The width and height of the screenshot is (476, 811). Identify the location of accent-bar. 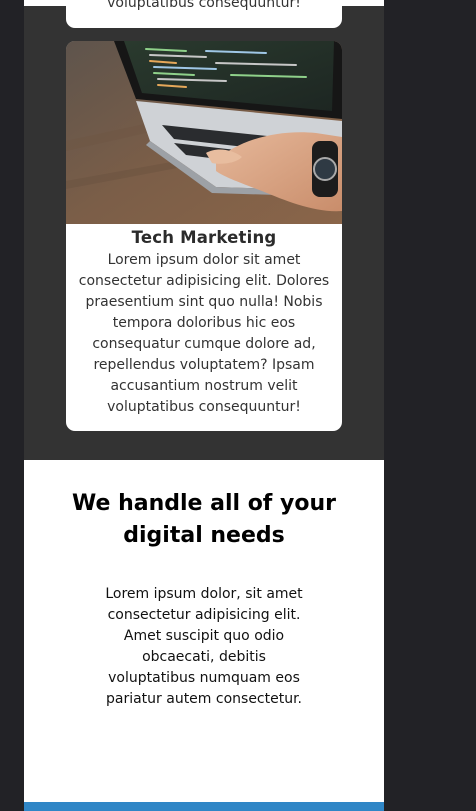
(204, 806).